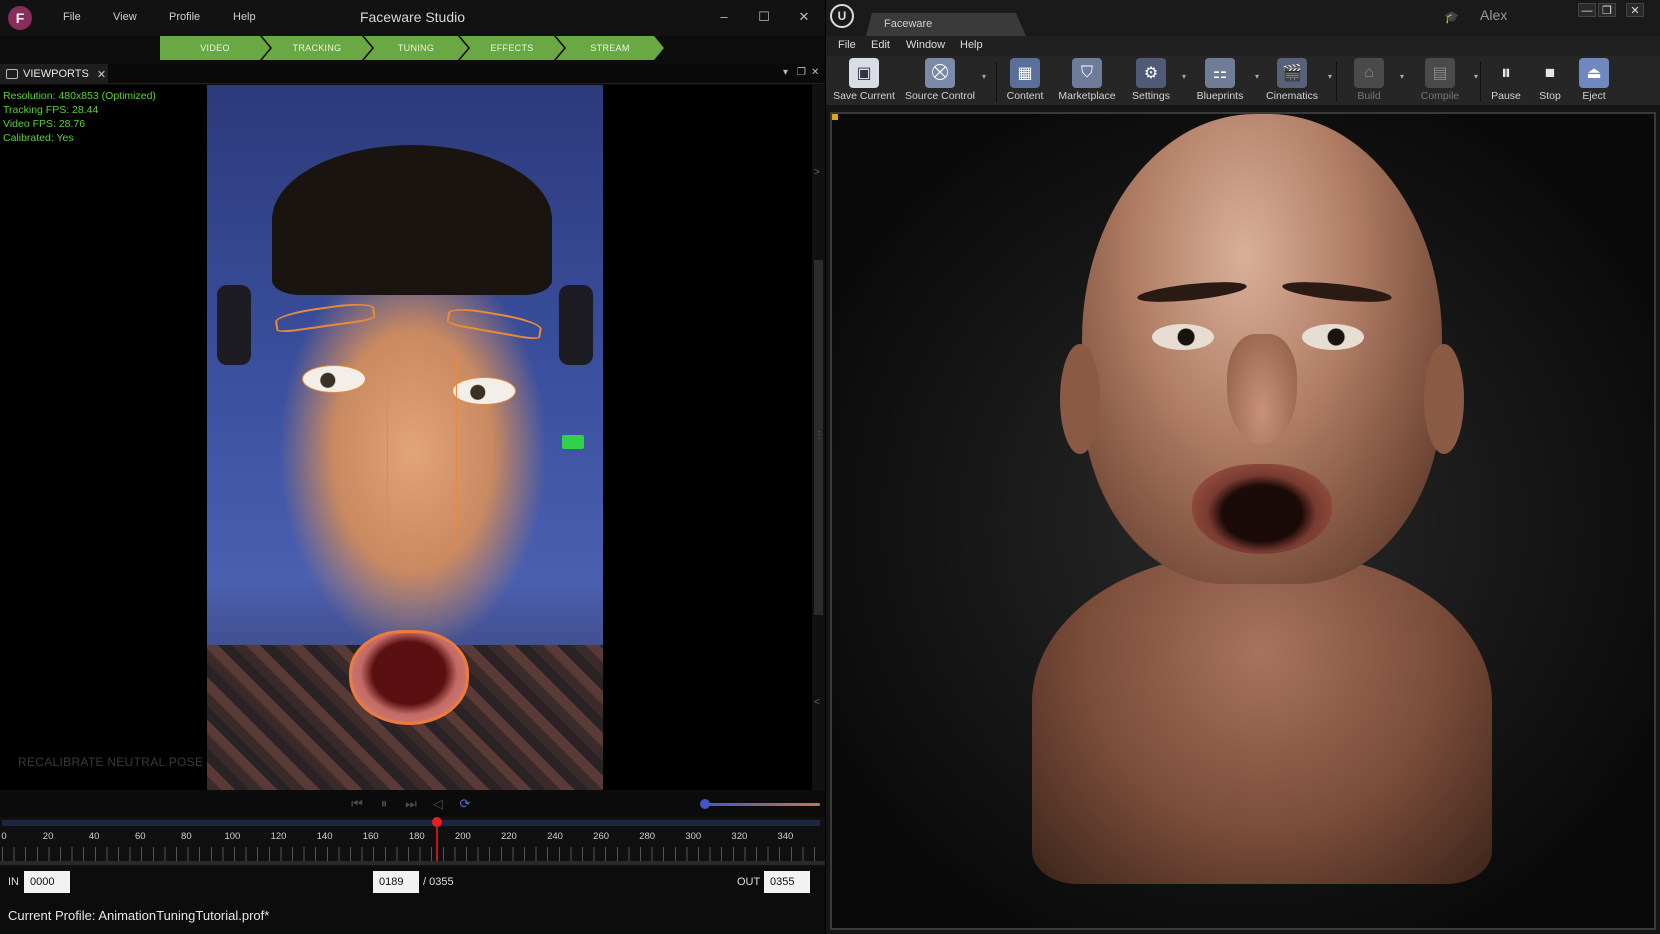 The height and width of the screenshot is (934, 1660). I want to click on out-frame-input: 0355, so click(787, 882).